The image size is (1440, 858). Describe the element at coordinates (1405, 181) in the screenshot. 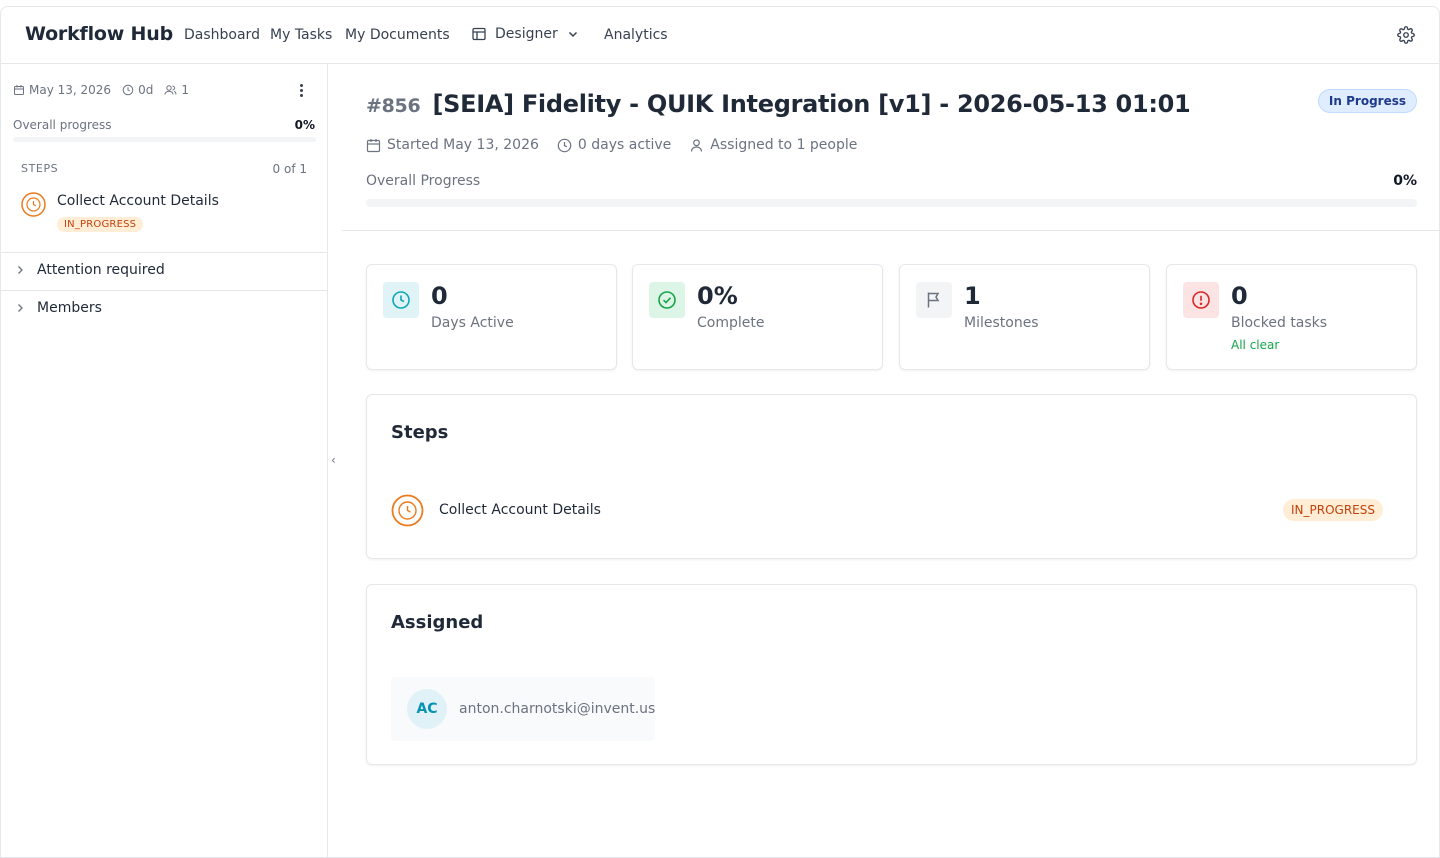

I see `overall-progress-value: 0%` at that location.